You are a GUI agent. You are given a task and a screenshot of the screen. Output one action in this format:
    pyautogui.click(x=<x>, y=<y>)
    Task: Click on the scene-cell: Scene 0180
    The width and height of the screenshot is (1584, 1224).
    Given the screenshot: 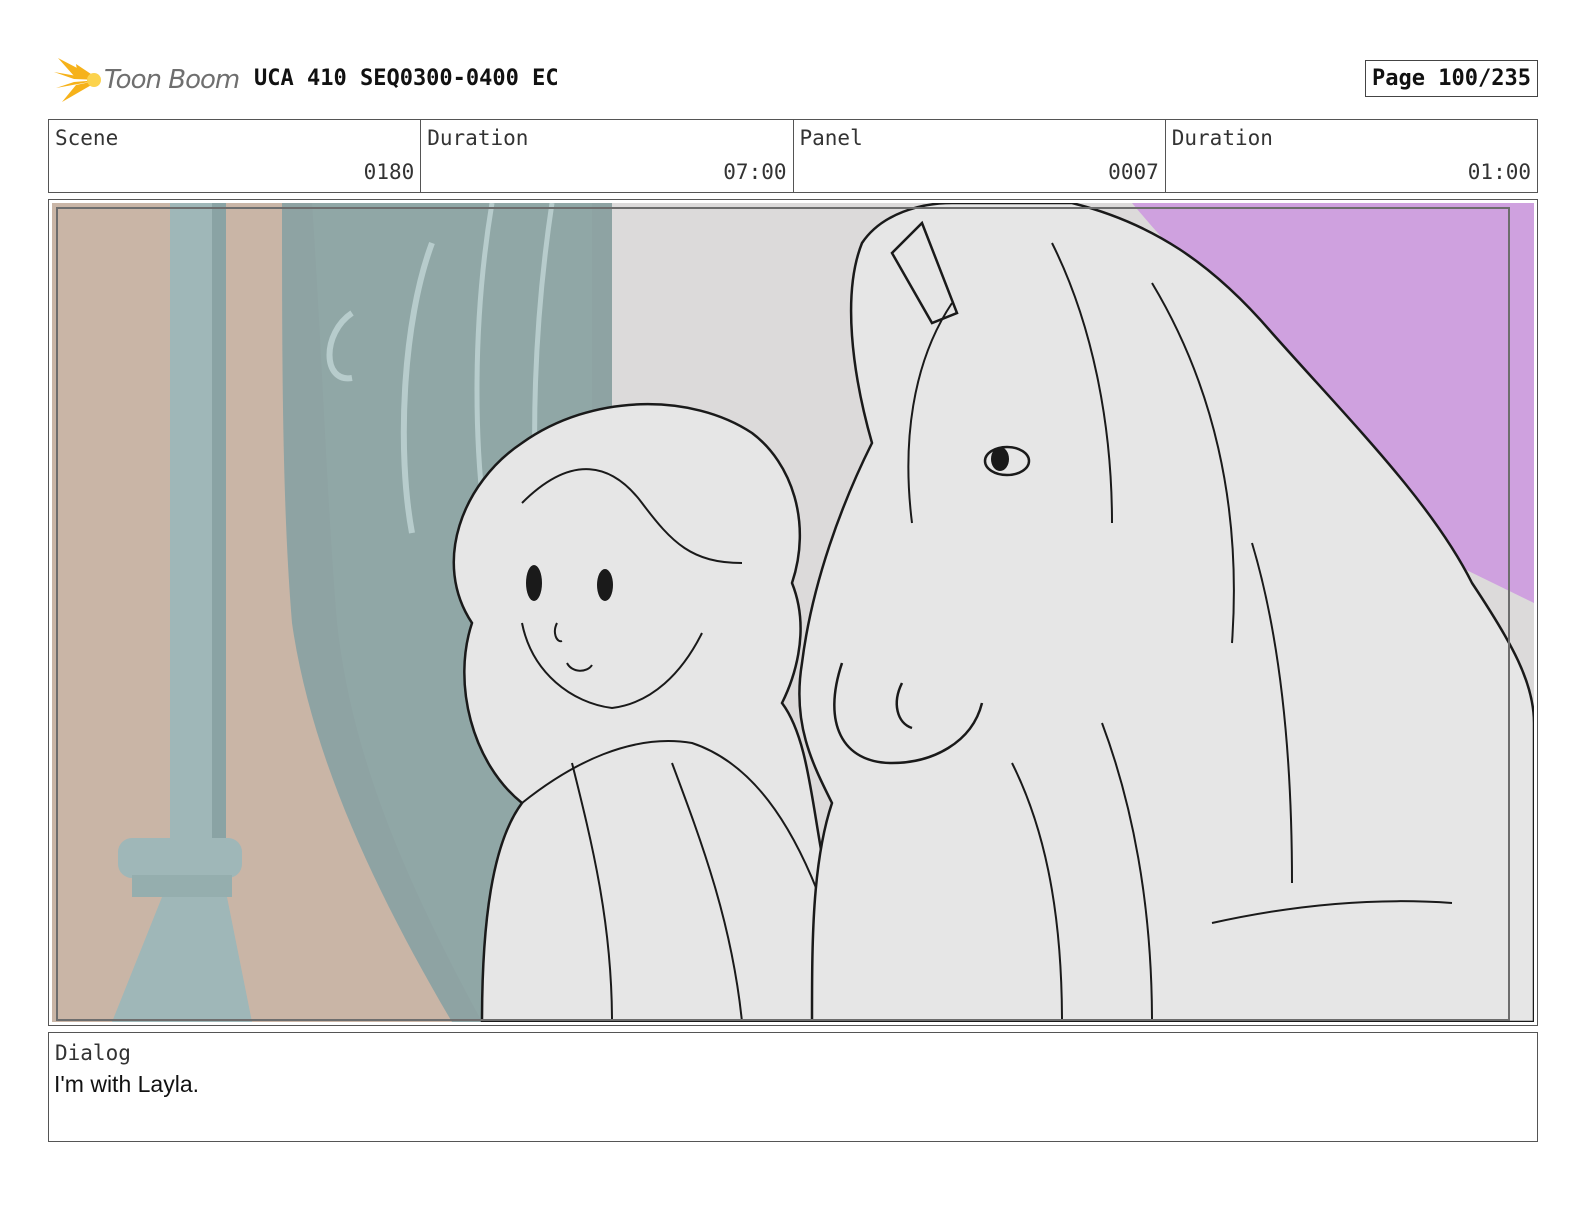 What is the action you would take?
    pyautogui.click(x=235, y=156)
    